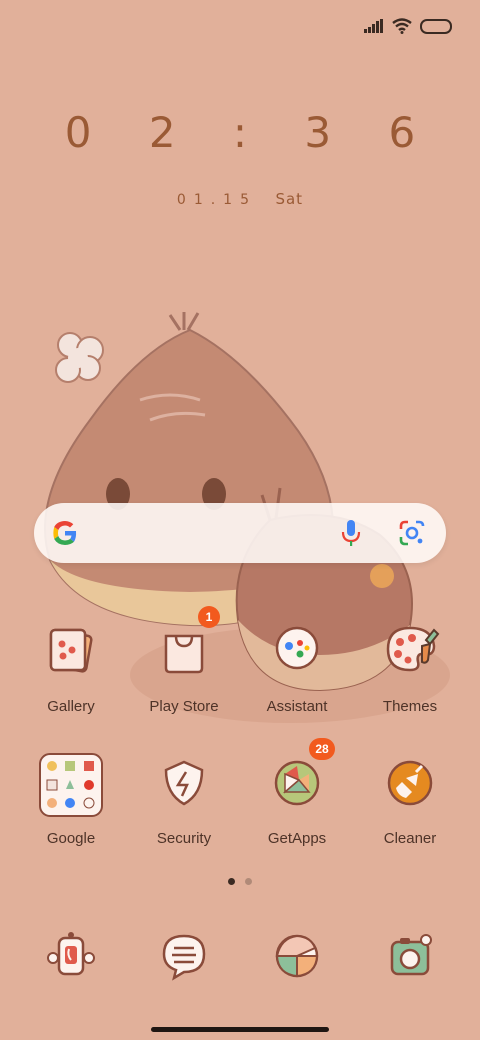  Describe the element at coordinates (240, 533) in the screenshot. I see `google-search-bar` at that location.